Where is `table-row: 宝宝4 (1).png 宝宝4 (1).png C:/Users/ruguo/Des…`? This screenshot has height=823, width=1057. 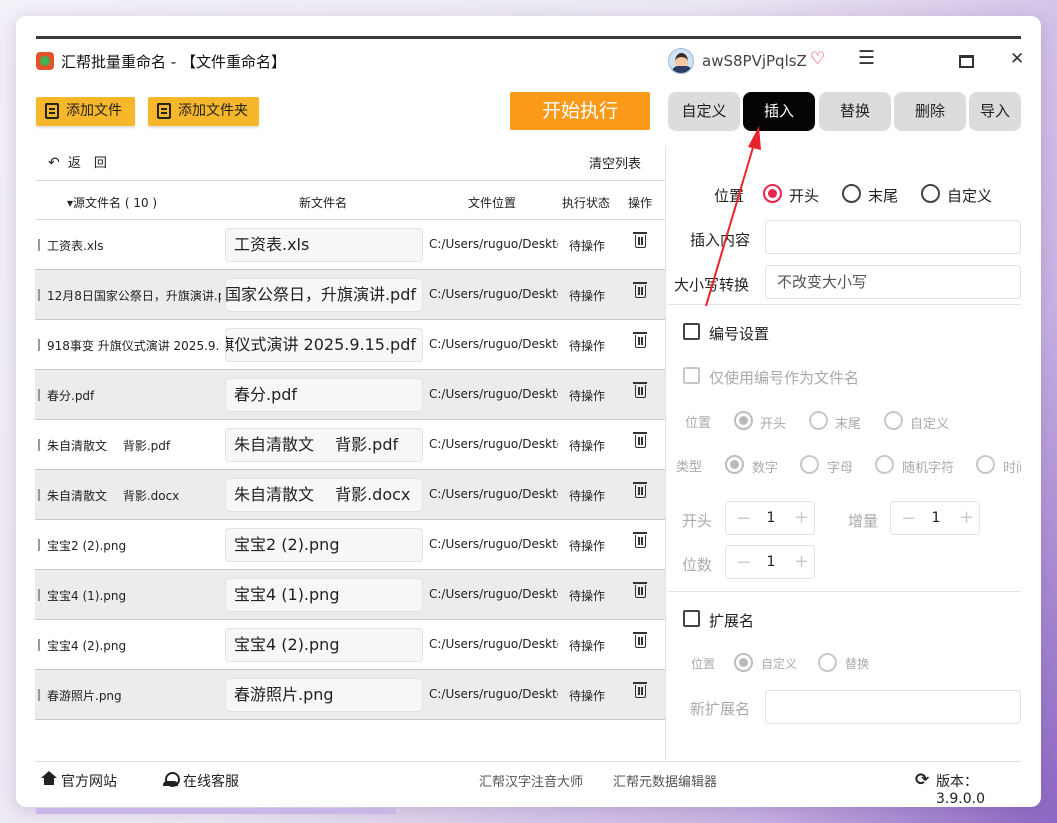
table-row: 宝宝4 (1).png 宝宝4 (1).png C:/Users/ruguo/Des… is located at coordinates (350, 595).